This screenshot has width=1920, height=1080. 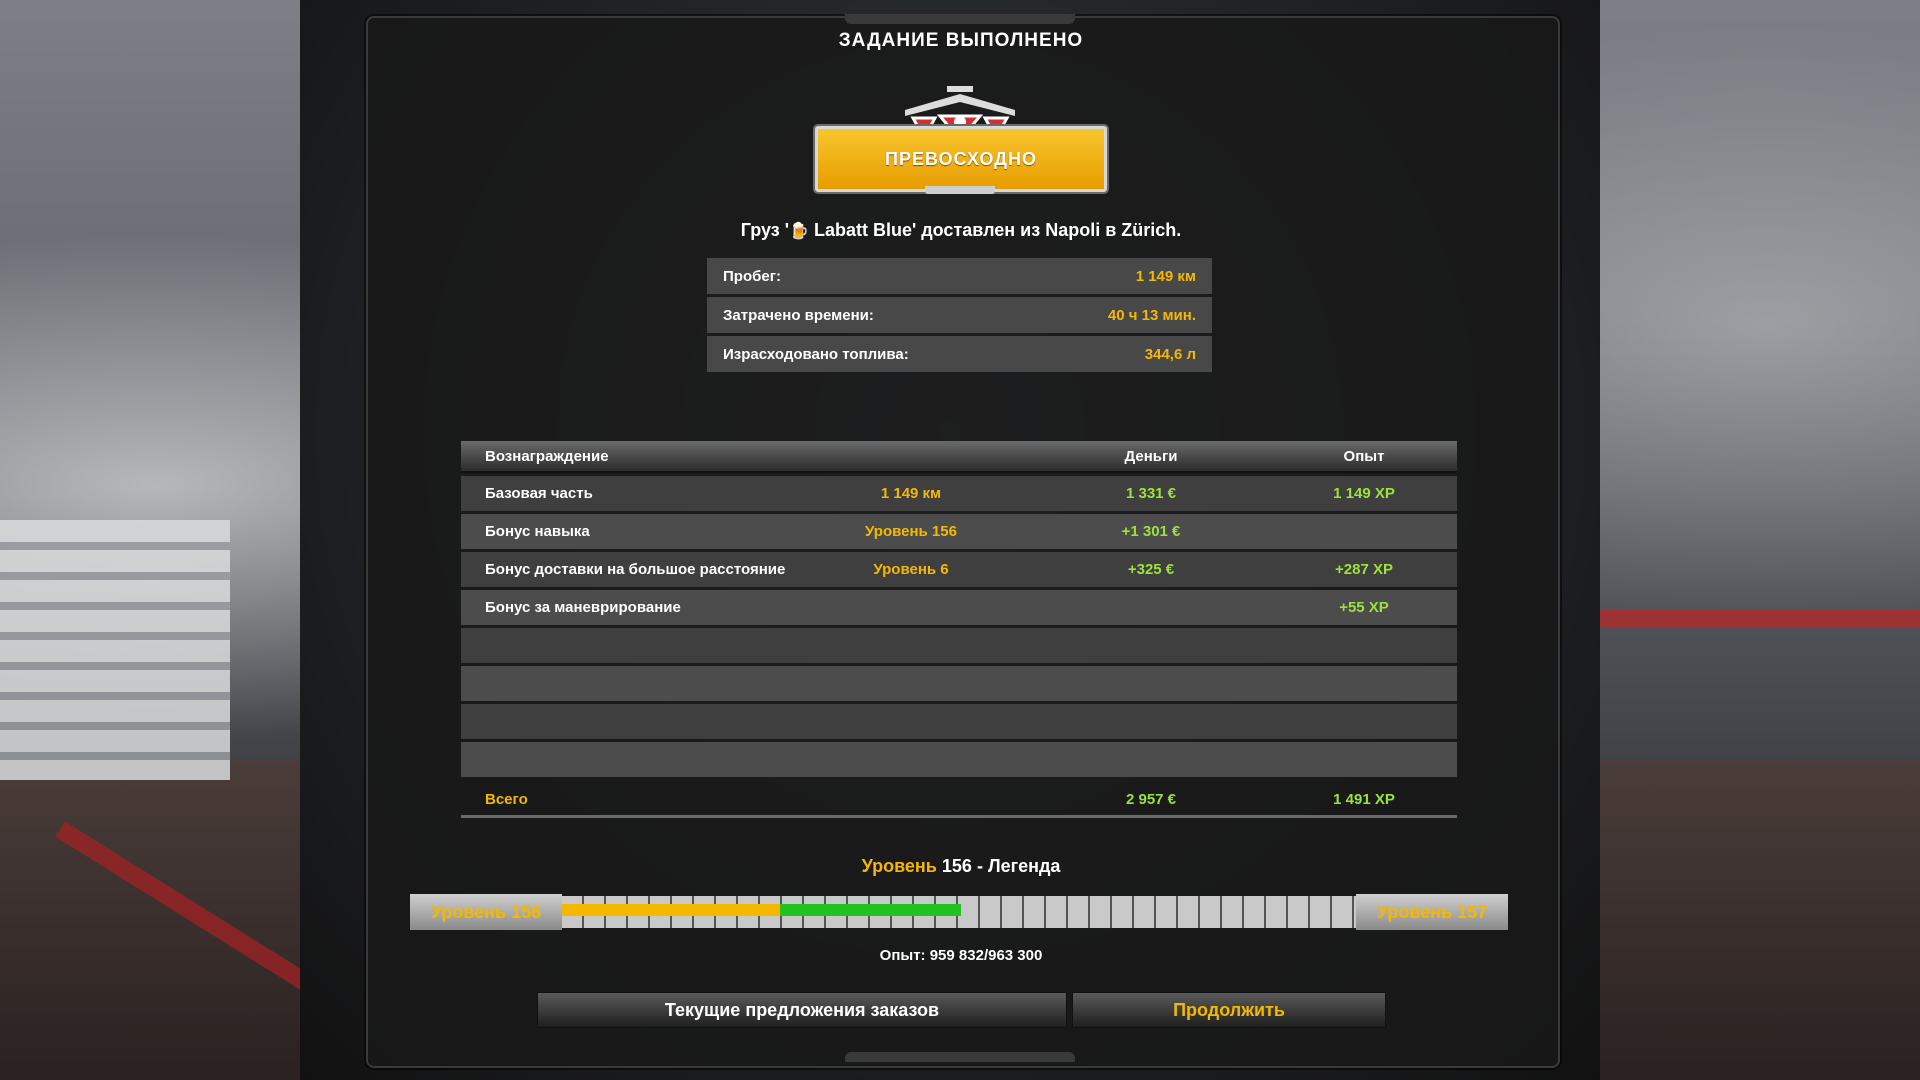 I want to click on stat-label: Пробег:, so click(x=752, y=276).